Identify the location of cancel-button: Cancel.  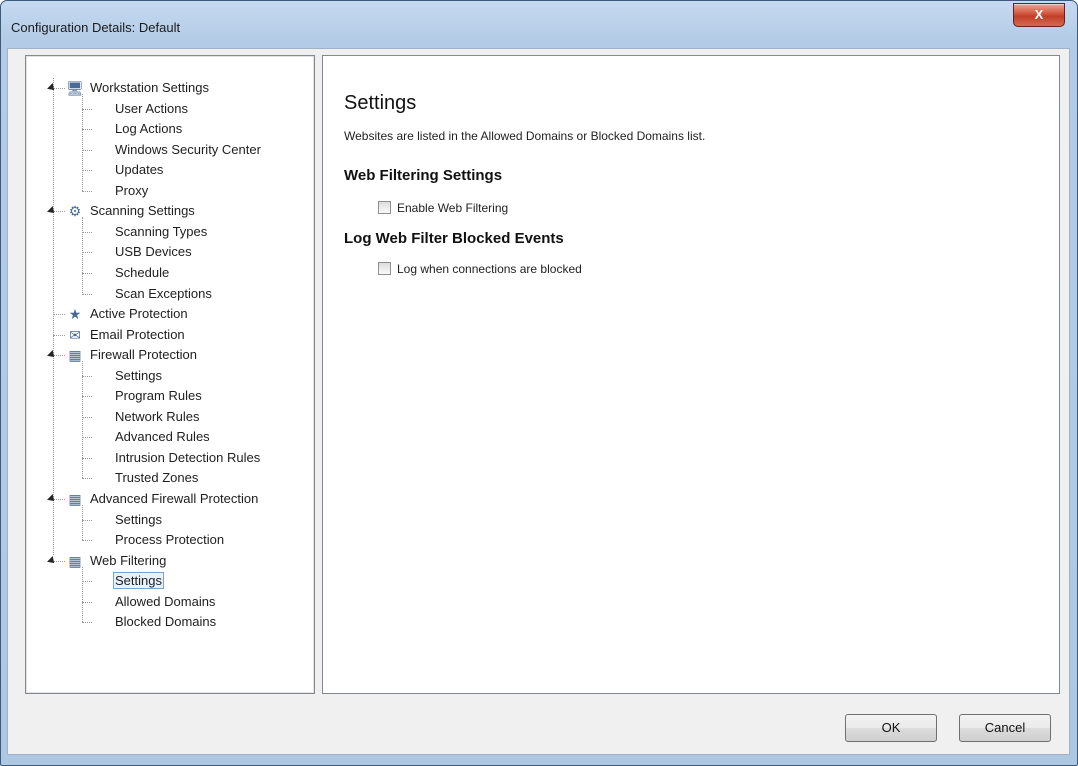
(1005, 728).